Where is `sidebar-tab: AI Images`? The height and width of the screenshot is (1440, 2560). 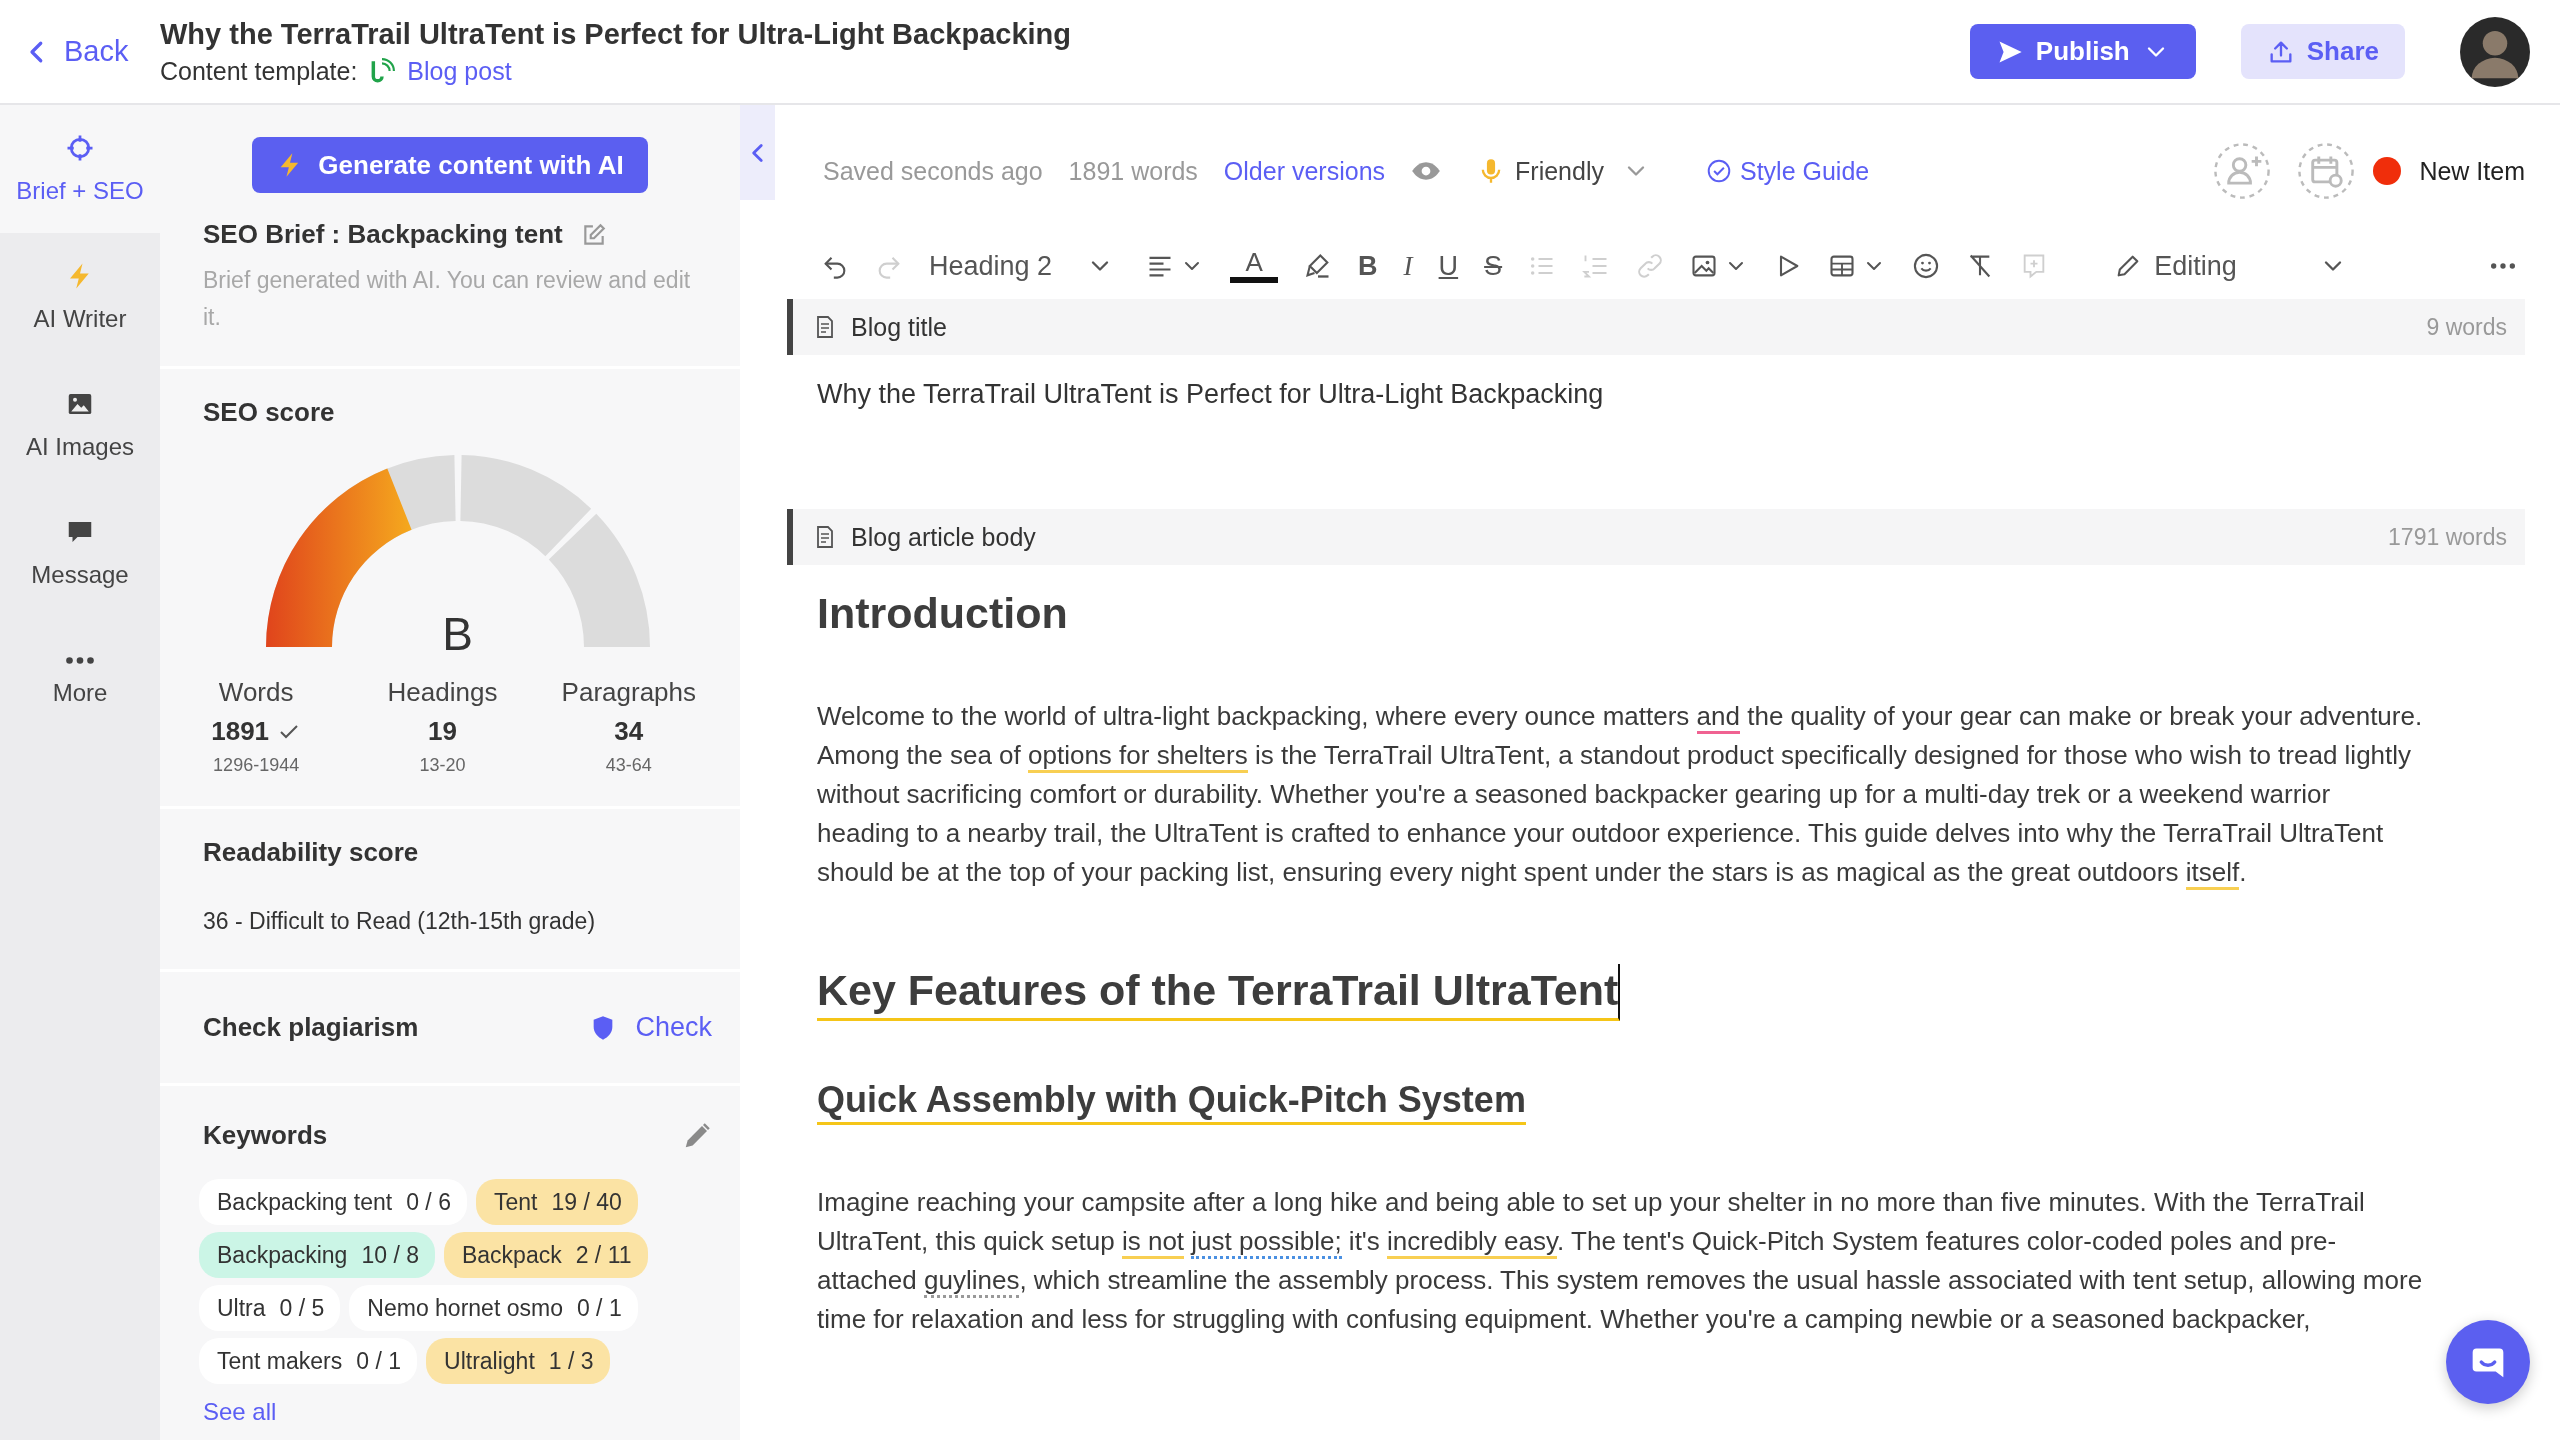 sidebar-tab: AI Images is located at coordinates (80, 425).